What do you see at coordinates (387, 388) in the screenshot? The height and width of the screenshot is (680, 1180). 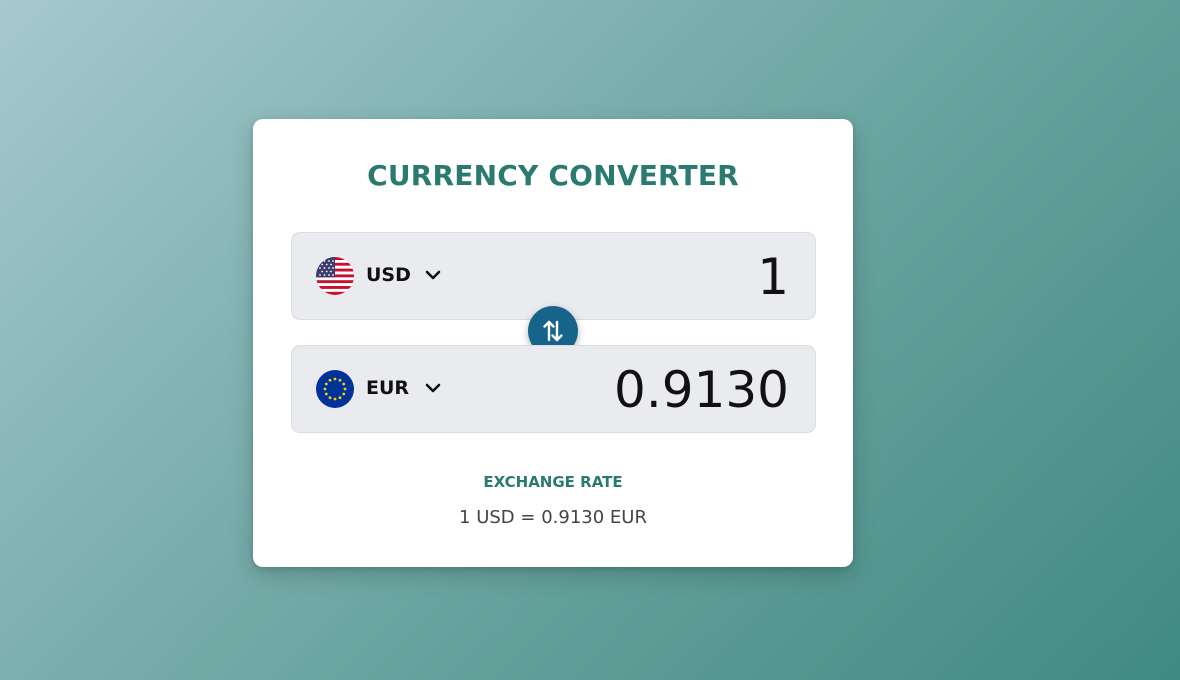 I see `to-currency-code: EUR` at bounding box center [387, 388].